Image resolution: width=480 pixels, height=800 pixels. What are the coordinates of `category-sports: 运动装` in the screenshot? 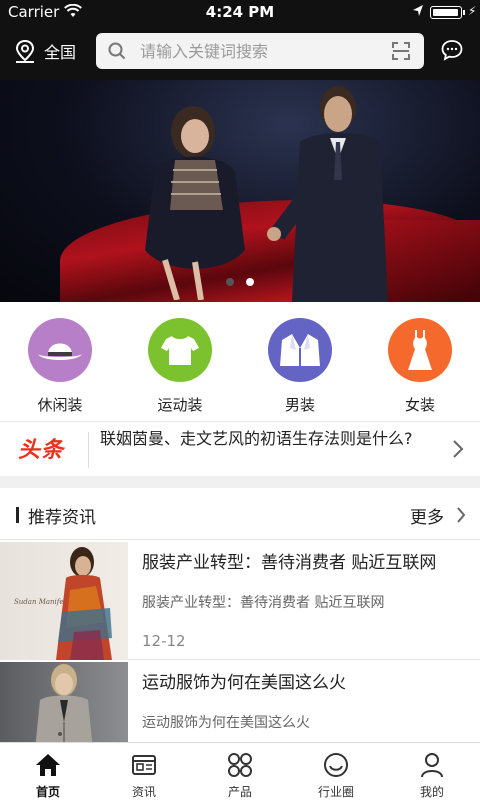 It's located at (180, 362).